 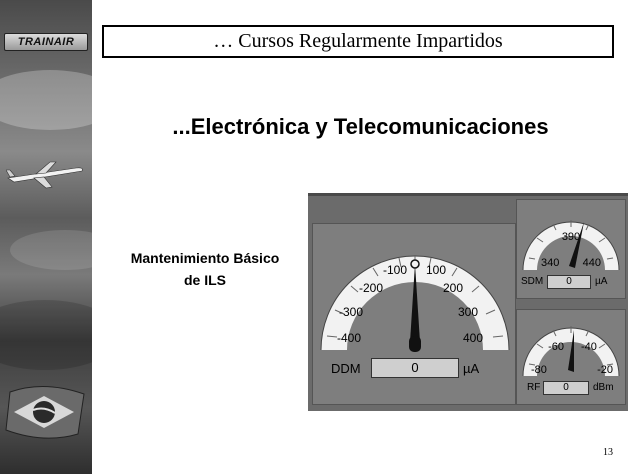 I want to click on sdm-tick-440: 440, so click(x=592, y=263).